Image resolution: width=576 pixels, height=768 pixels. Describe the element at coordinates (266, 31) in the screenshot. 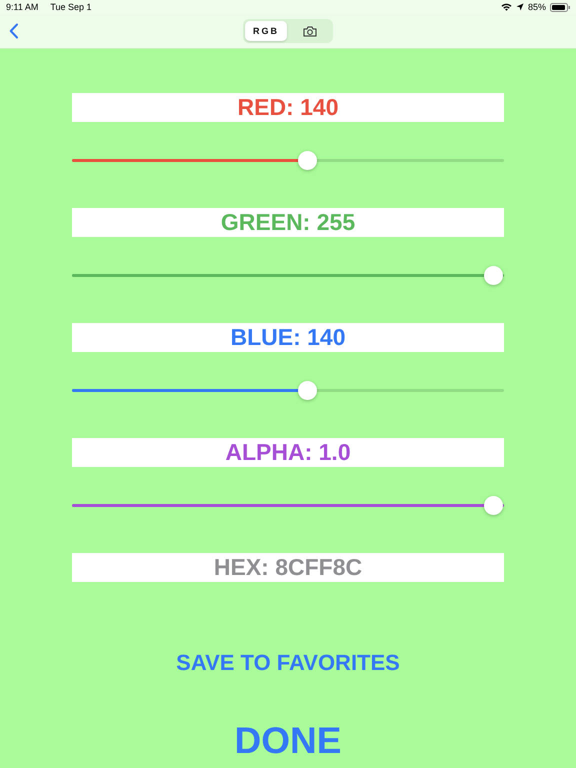

I see `segment-tab: RGB` at that location.